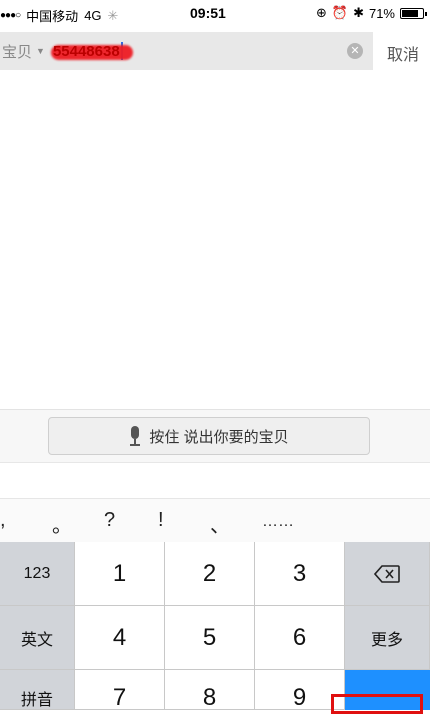 The height and width of the screenshot is (714, 430). What do you see at coordinates (37, 638) in the screenshot?
I see `key-english: 英文` at bounding box center [37, 638].